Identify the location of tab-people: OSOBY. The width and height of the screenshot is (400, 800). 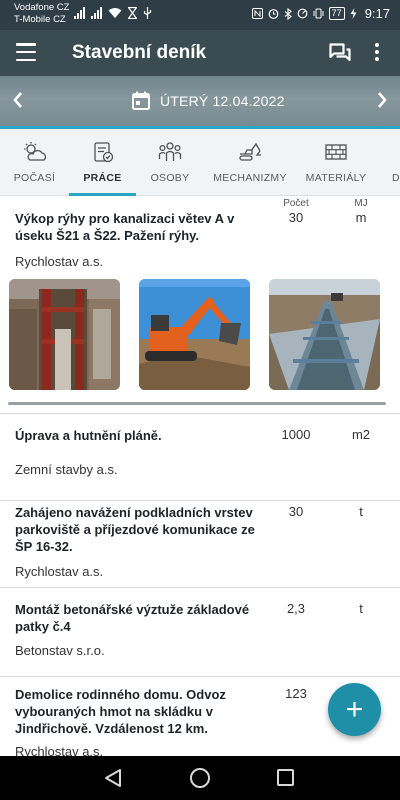
(170, 162).